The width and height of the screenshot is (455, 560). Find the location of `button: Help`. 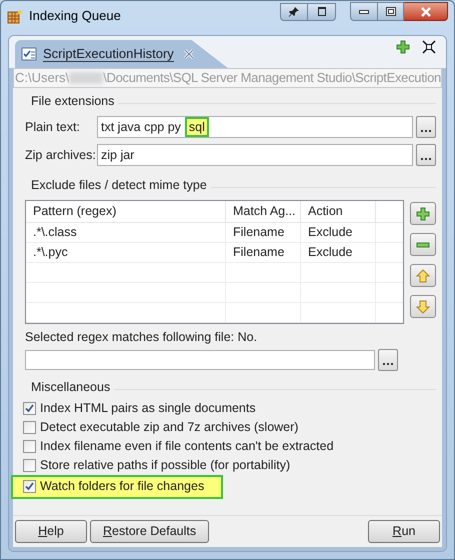

button: Help is located at coordinates (51, 531).